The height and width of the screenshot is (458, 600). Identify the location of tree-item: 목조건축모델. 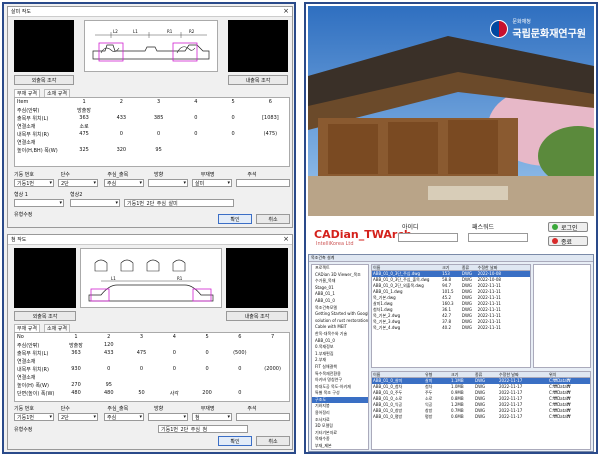
(340, 308).